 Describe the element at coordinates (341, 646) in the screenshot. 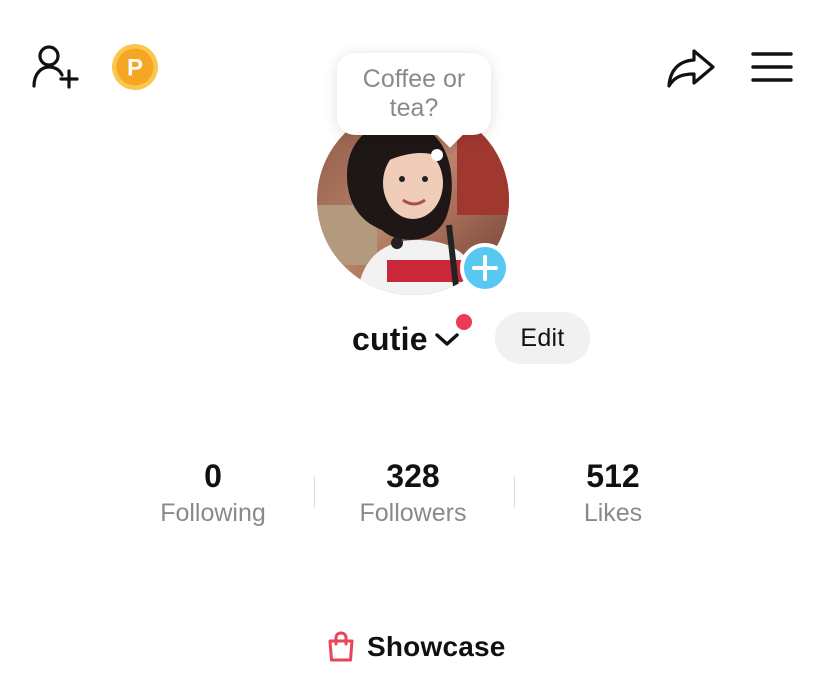

I see `shopping-bag-icon` at that location.